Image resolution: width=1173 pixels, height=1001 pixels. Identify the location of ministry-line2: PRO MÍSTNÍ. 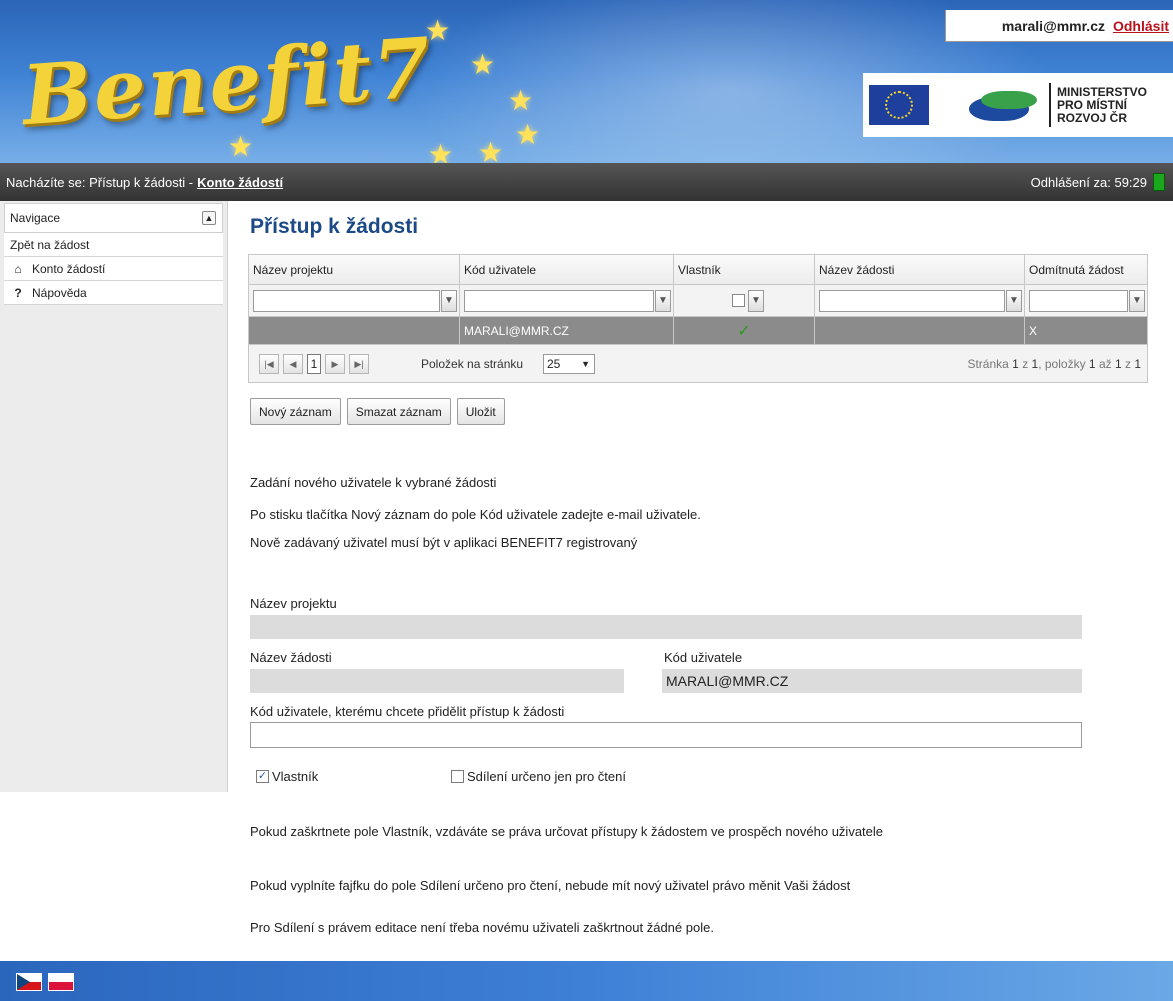
(1092, 104).